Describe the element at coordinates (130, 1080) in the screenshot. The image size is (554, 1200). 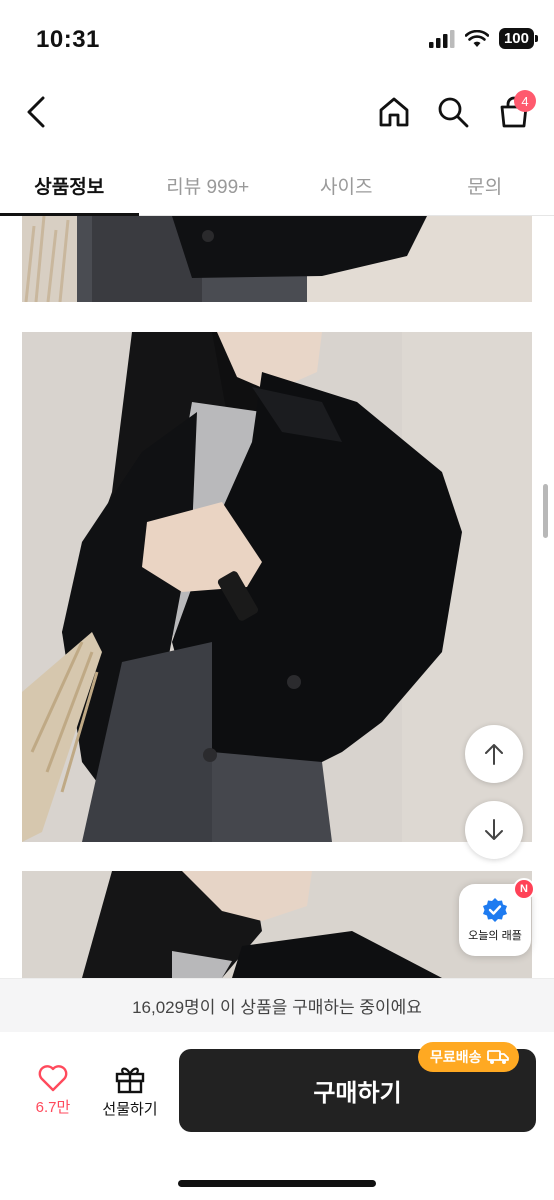
I see `gift-icon` at that location.